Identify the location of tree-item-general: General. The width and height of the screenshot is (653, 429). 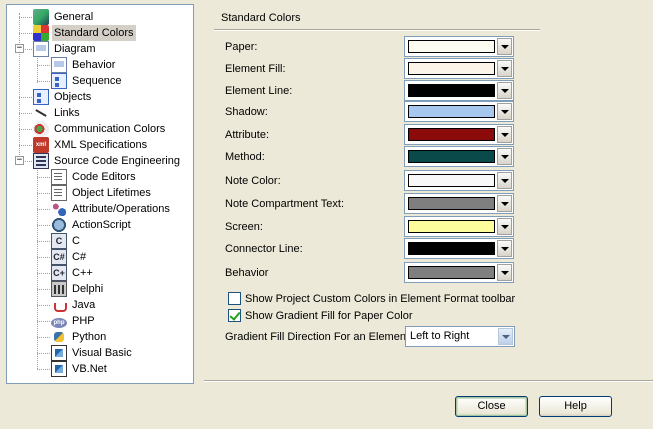
(64, 17).